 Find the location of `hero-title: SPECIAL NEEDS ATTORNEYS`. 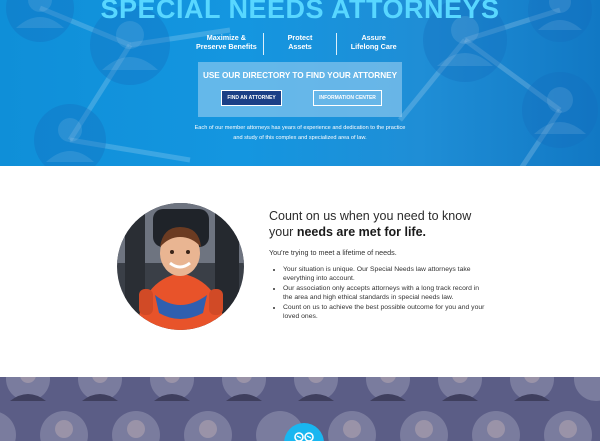

hero-title: SPECIAL NEEDS ATTORNEYS is located at coordinates (300, 12).